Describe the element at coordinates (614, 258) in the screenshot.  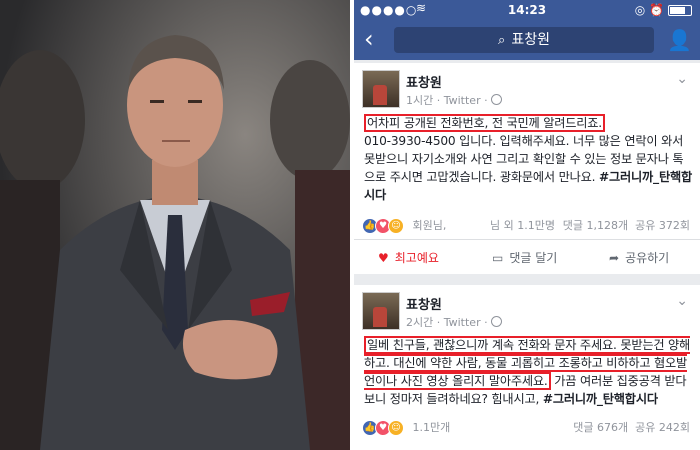
I see `share-arrow-icon: ➦` at that location.